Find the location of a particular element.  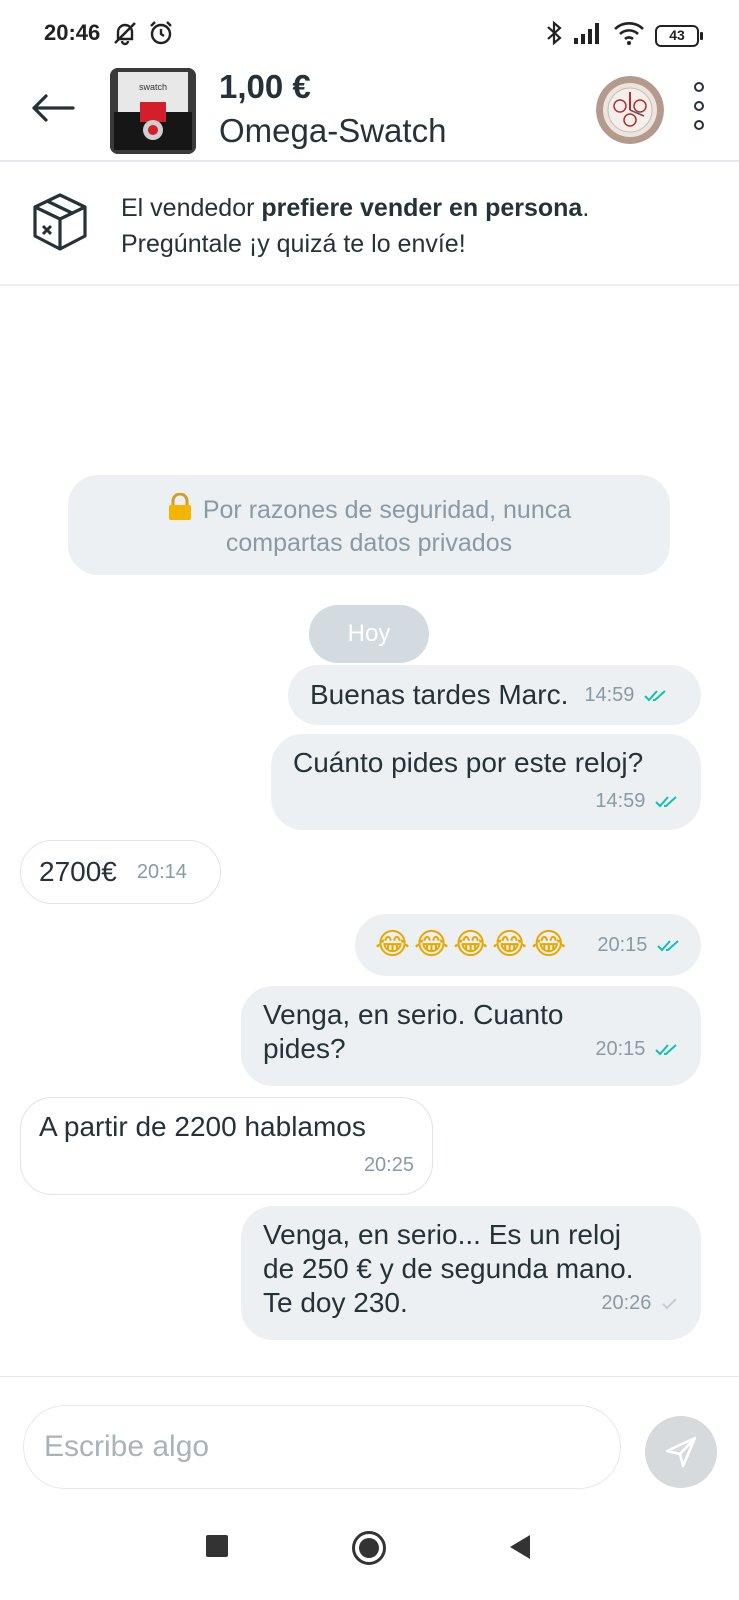

system-navigation-bar is located at coordinates (369, 1554).